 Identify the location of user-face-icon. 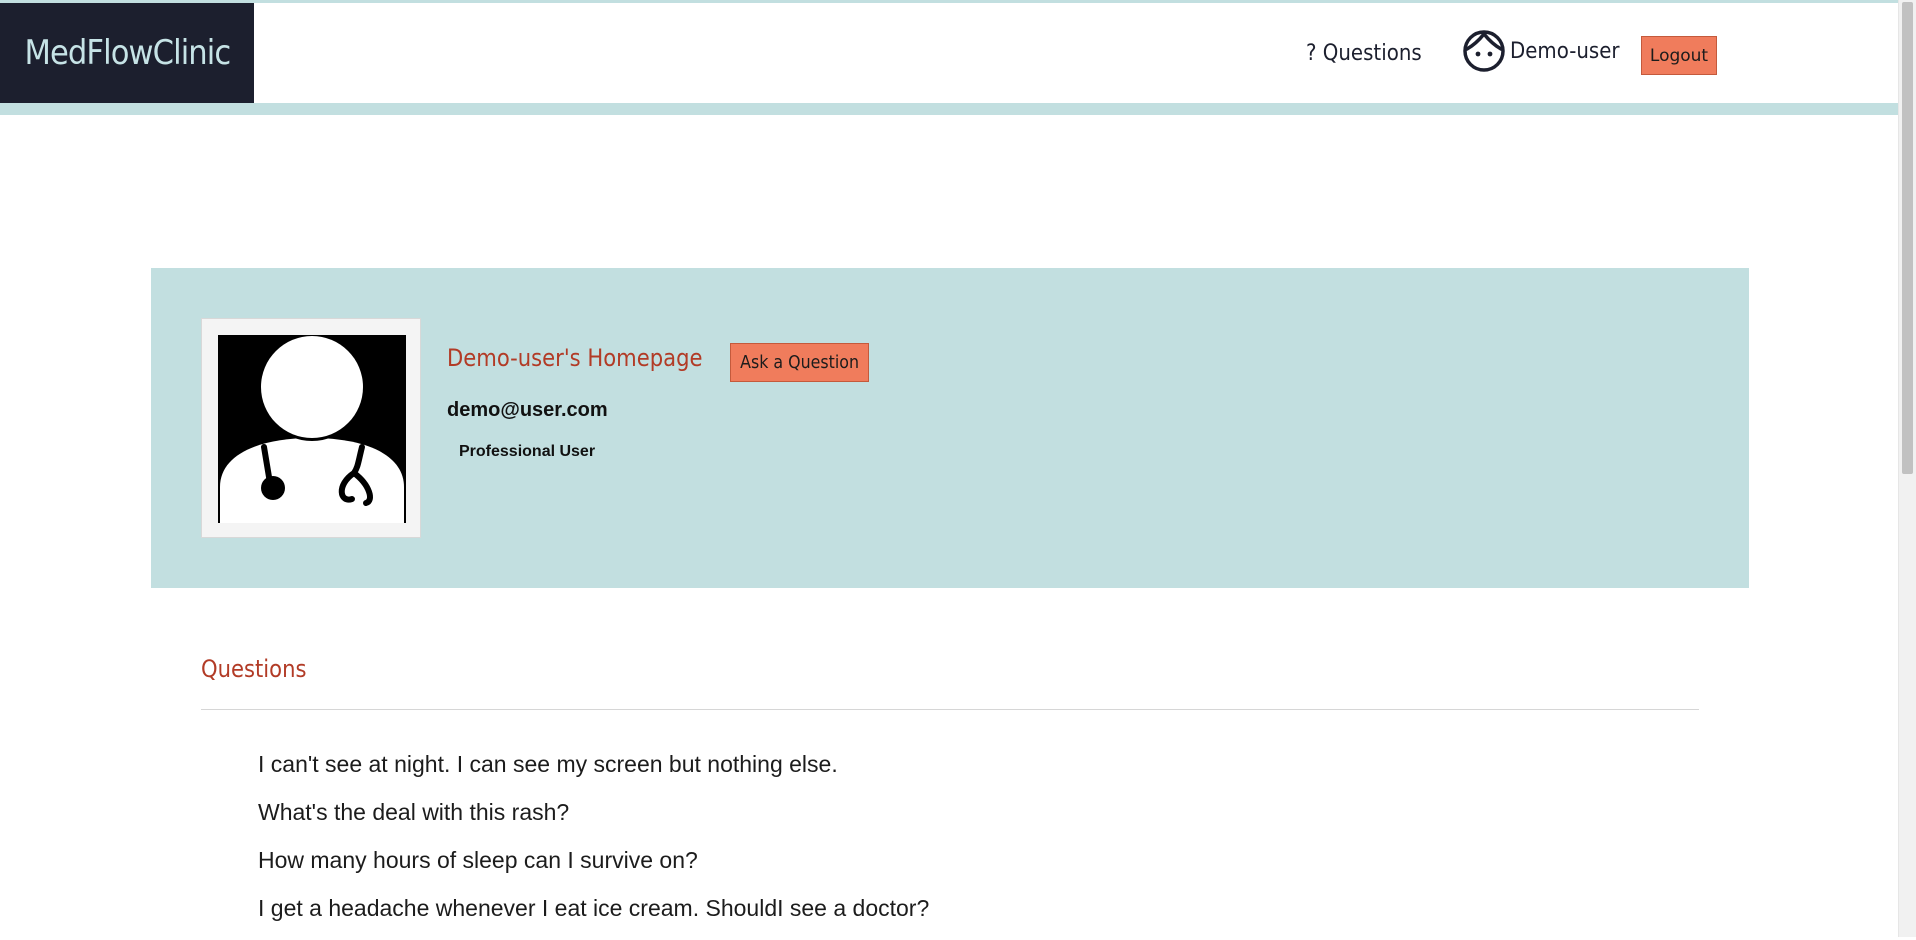
(1484, 51).